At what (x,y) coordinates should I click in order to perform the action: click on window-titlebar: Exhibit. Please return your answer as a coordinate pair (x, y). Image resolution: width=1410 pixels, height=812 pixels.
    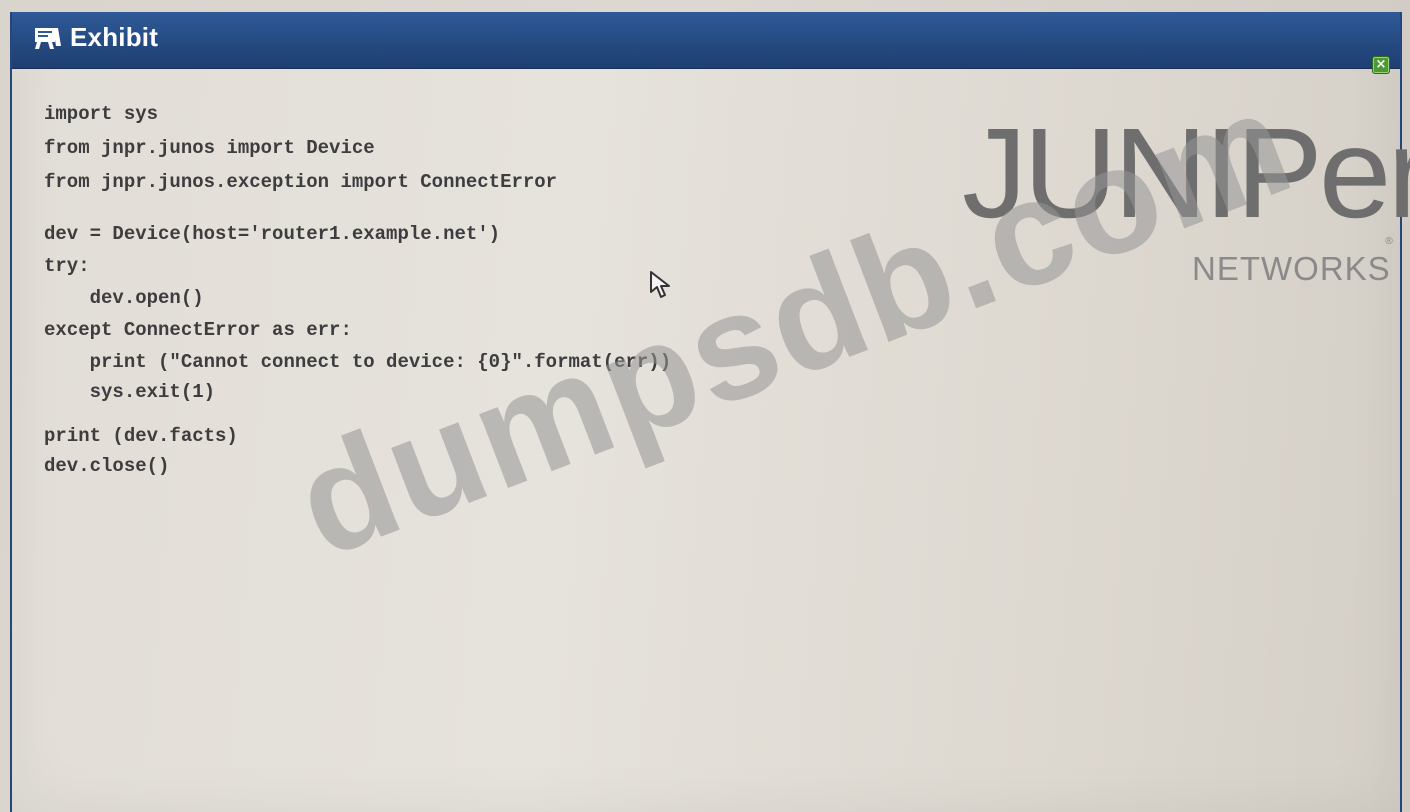
    Looking at the image, I should click on (706, 40).